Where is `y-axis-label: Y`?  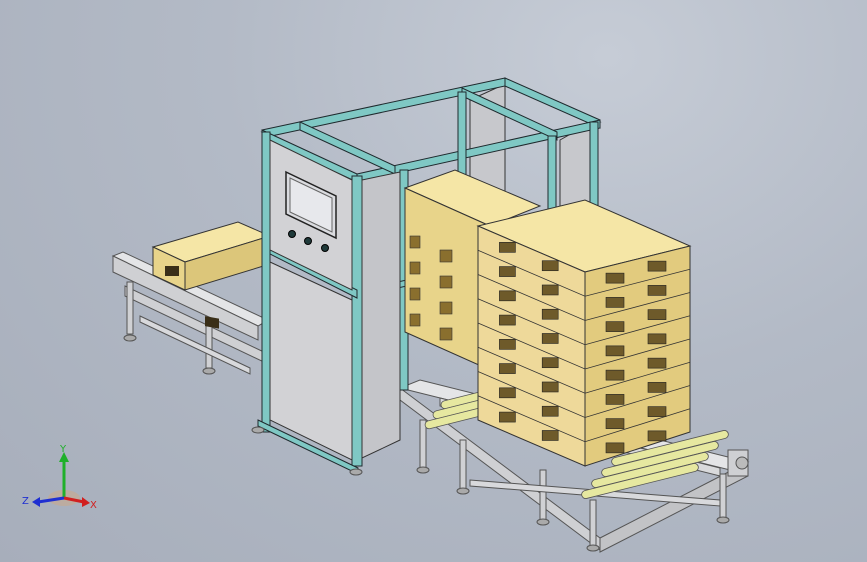
y-axis-label: Y is located at coordinates (63, 449).